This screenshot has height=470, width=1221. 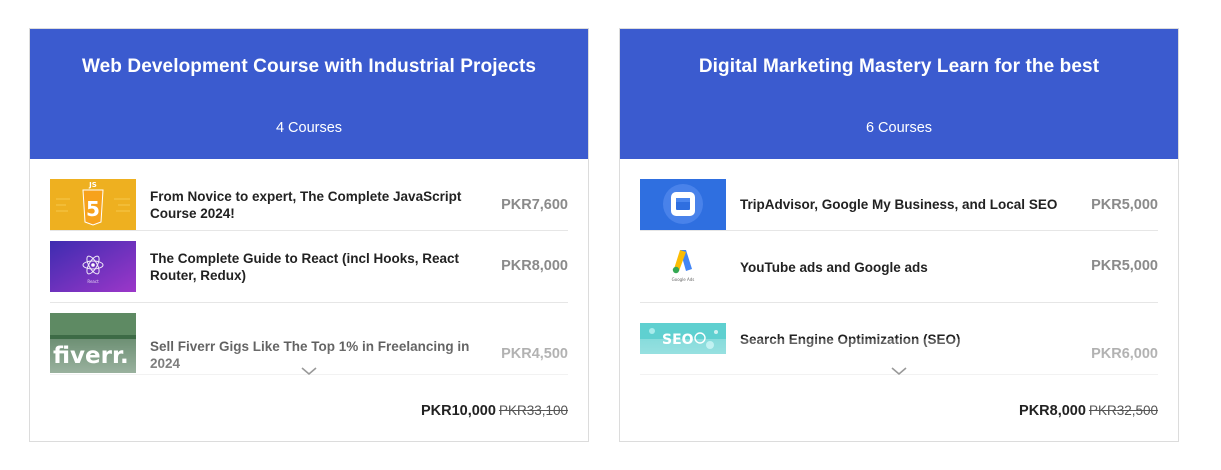 I want to click on svg-text: JS, so click(x=92, y=185).